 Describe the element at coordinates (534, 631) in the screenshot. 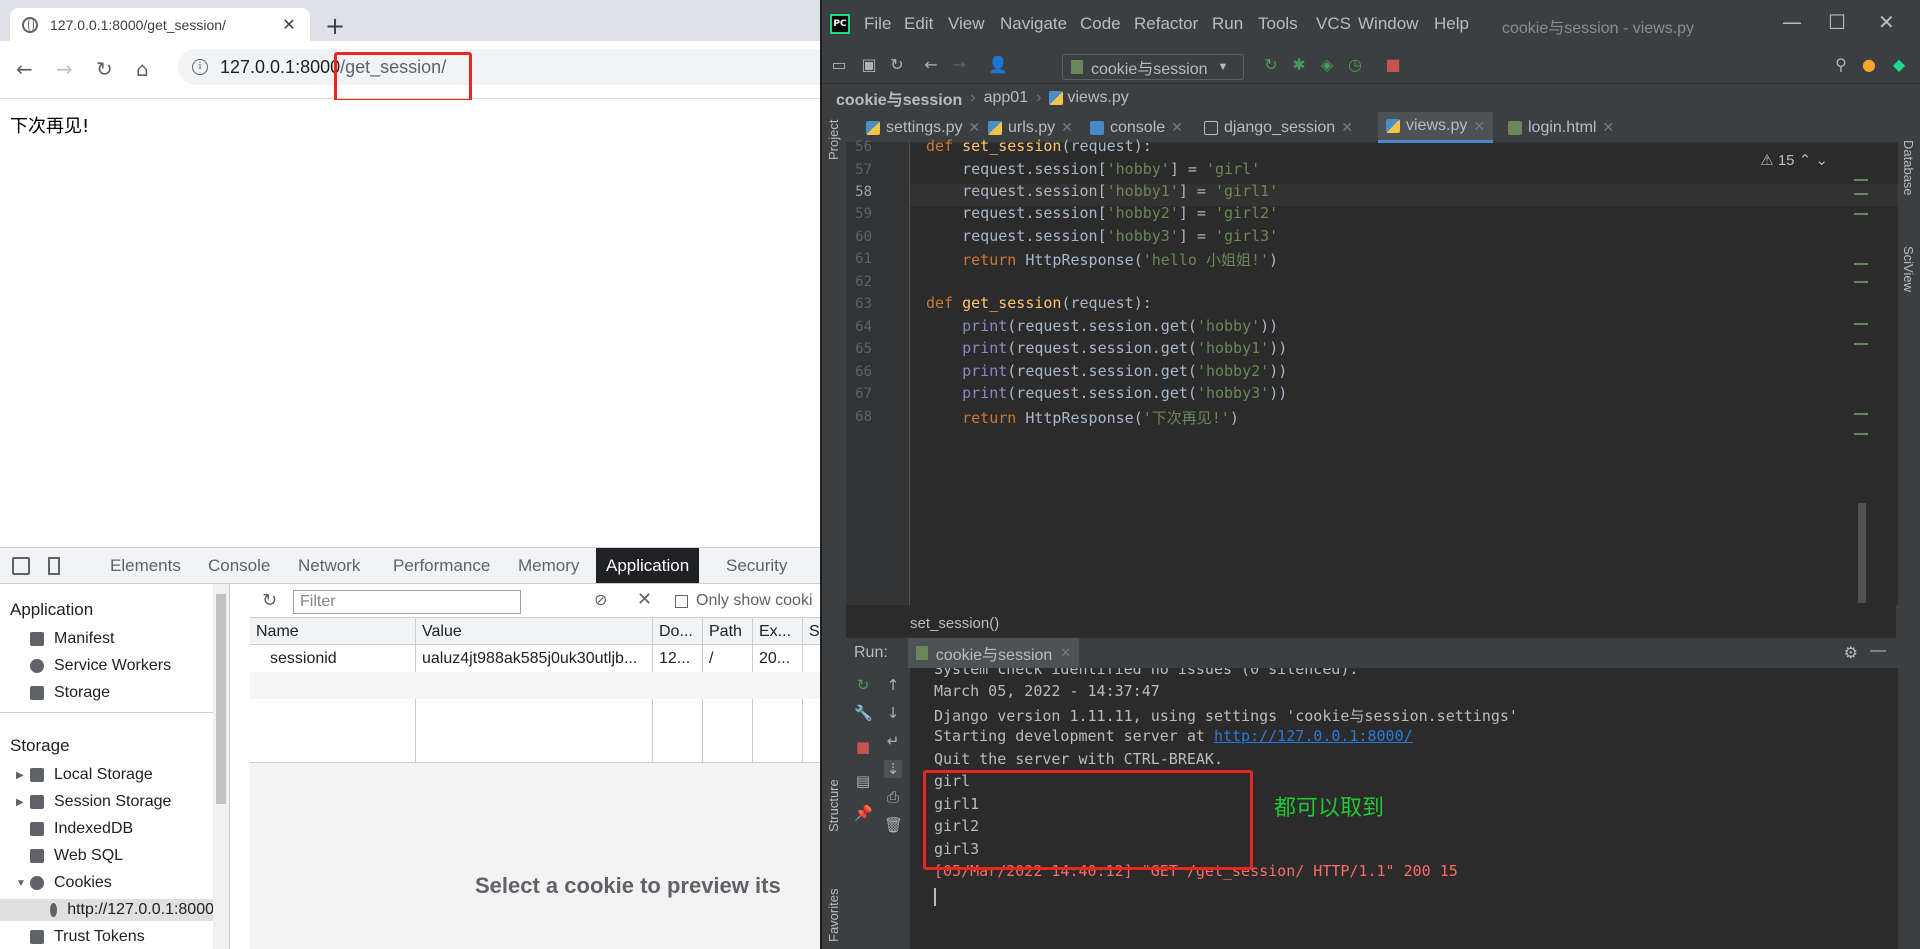

I see `column-header-value: Value` at that location.